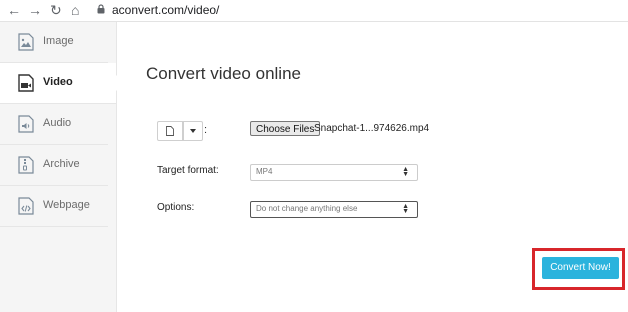 Image resolution: width=628 pixels, height=312 pixels. I want to click on webpage-file-icon, so click(26, 206).